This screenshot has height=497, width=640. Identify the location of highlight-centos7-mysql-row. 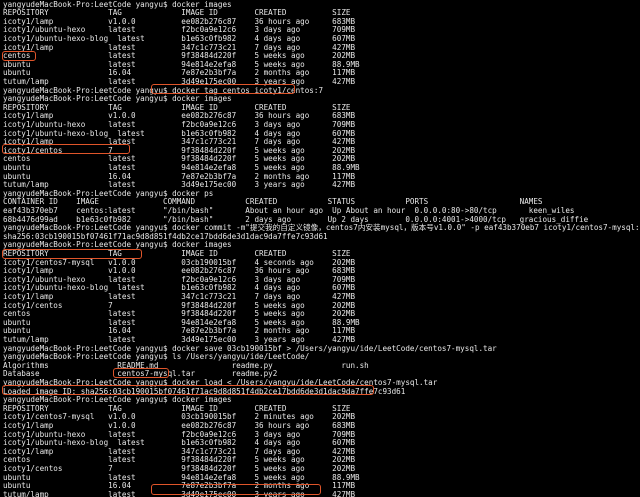
(72, 254).